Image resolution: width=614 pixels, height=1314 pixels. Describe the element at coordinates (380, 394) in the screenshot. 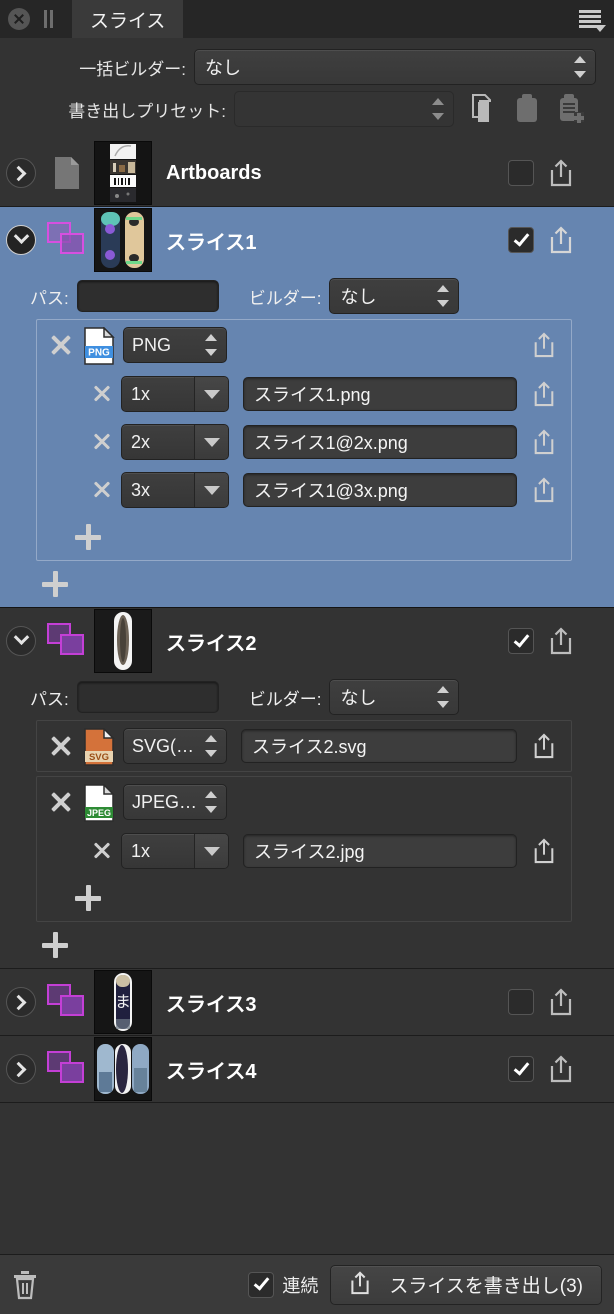

I see `filename-input: スライス1.png` at that location.